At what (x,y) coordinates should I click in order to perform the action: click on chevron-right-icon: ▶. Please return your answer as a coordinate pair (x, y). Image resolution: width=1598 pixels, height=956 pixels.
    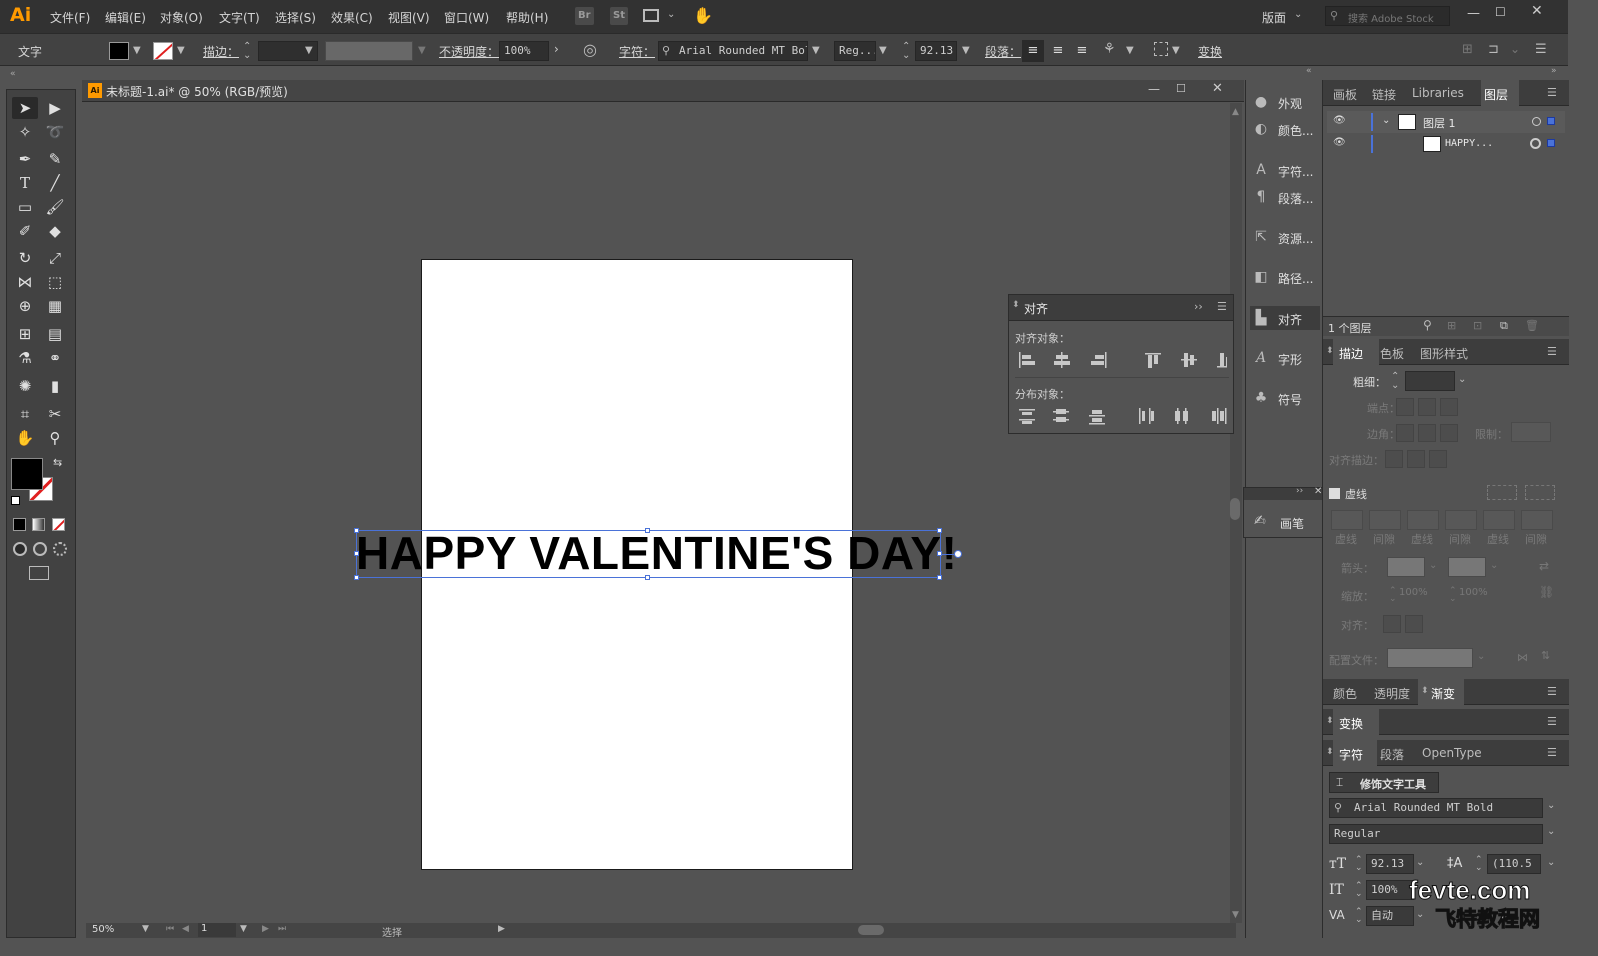
    Looking at the image, I should click on (501, 929).